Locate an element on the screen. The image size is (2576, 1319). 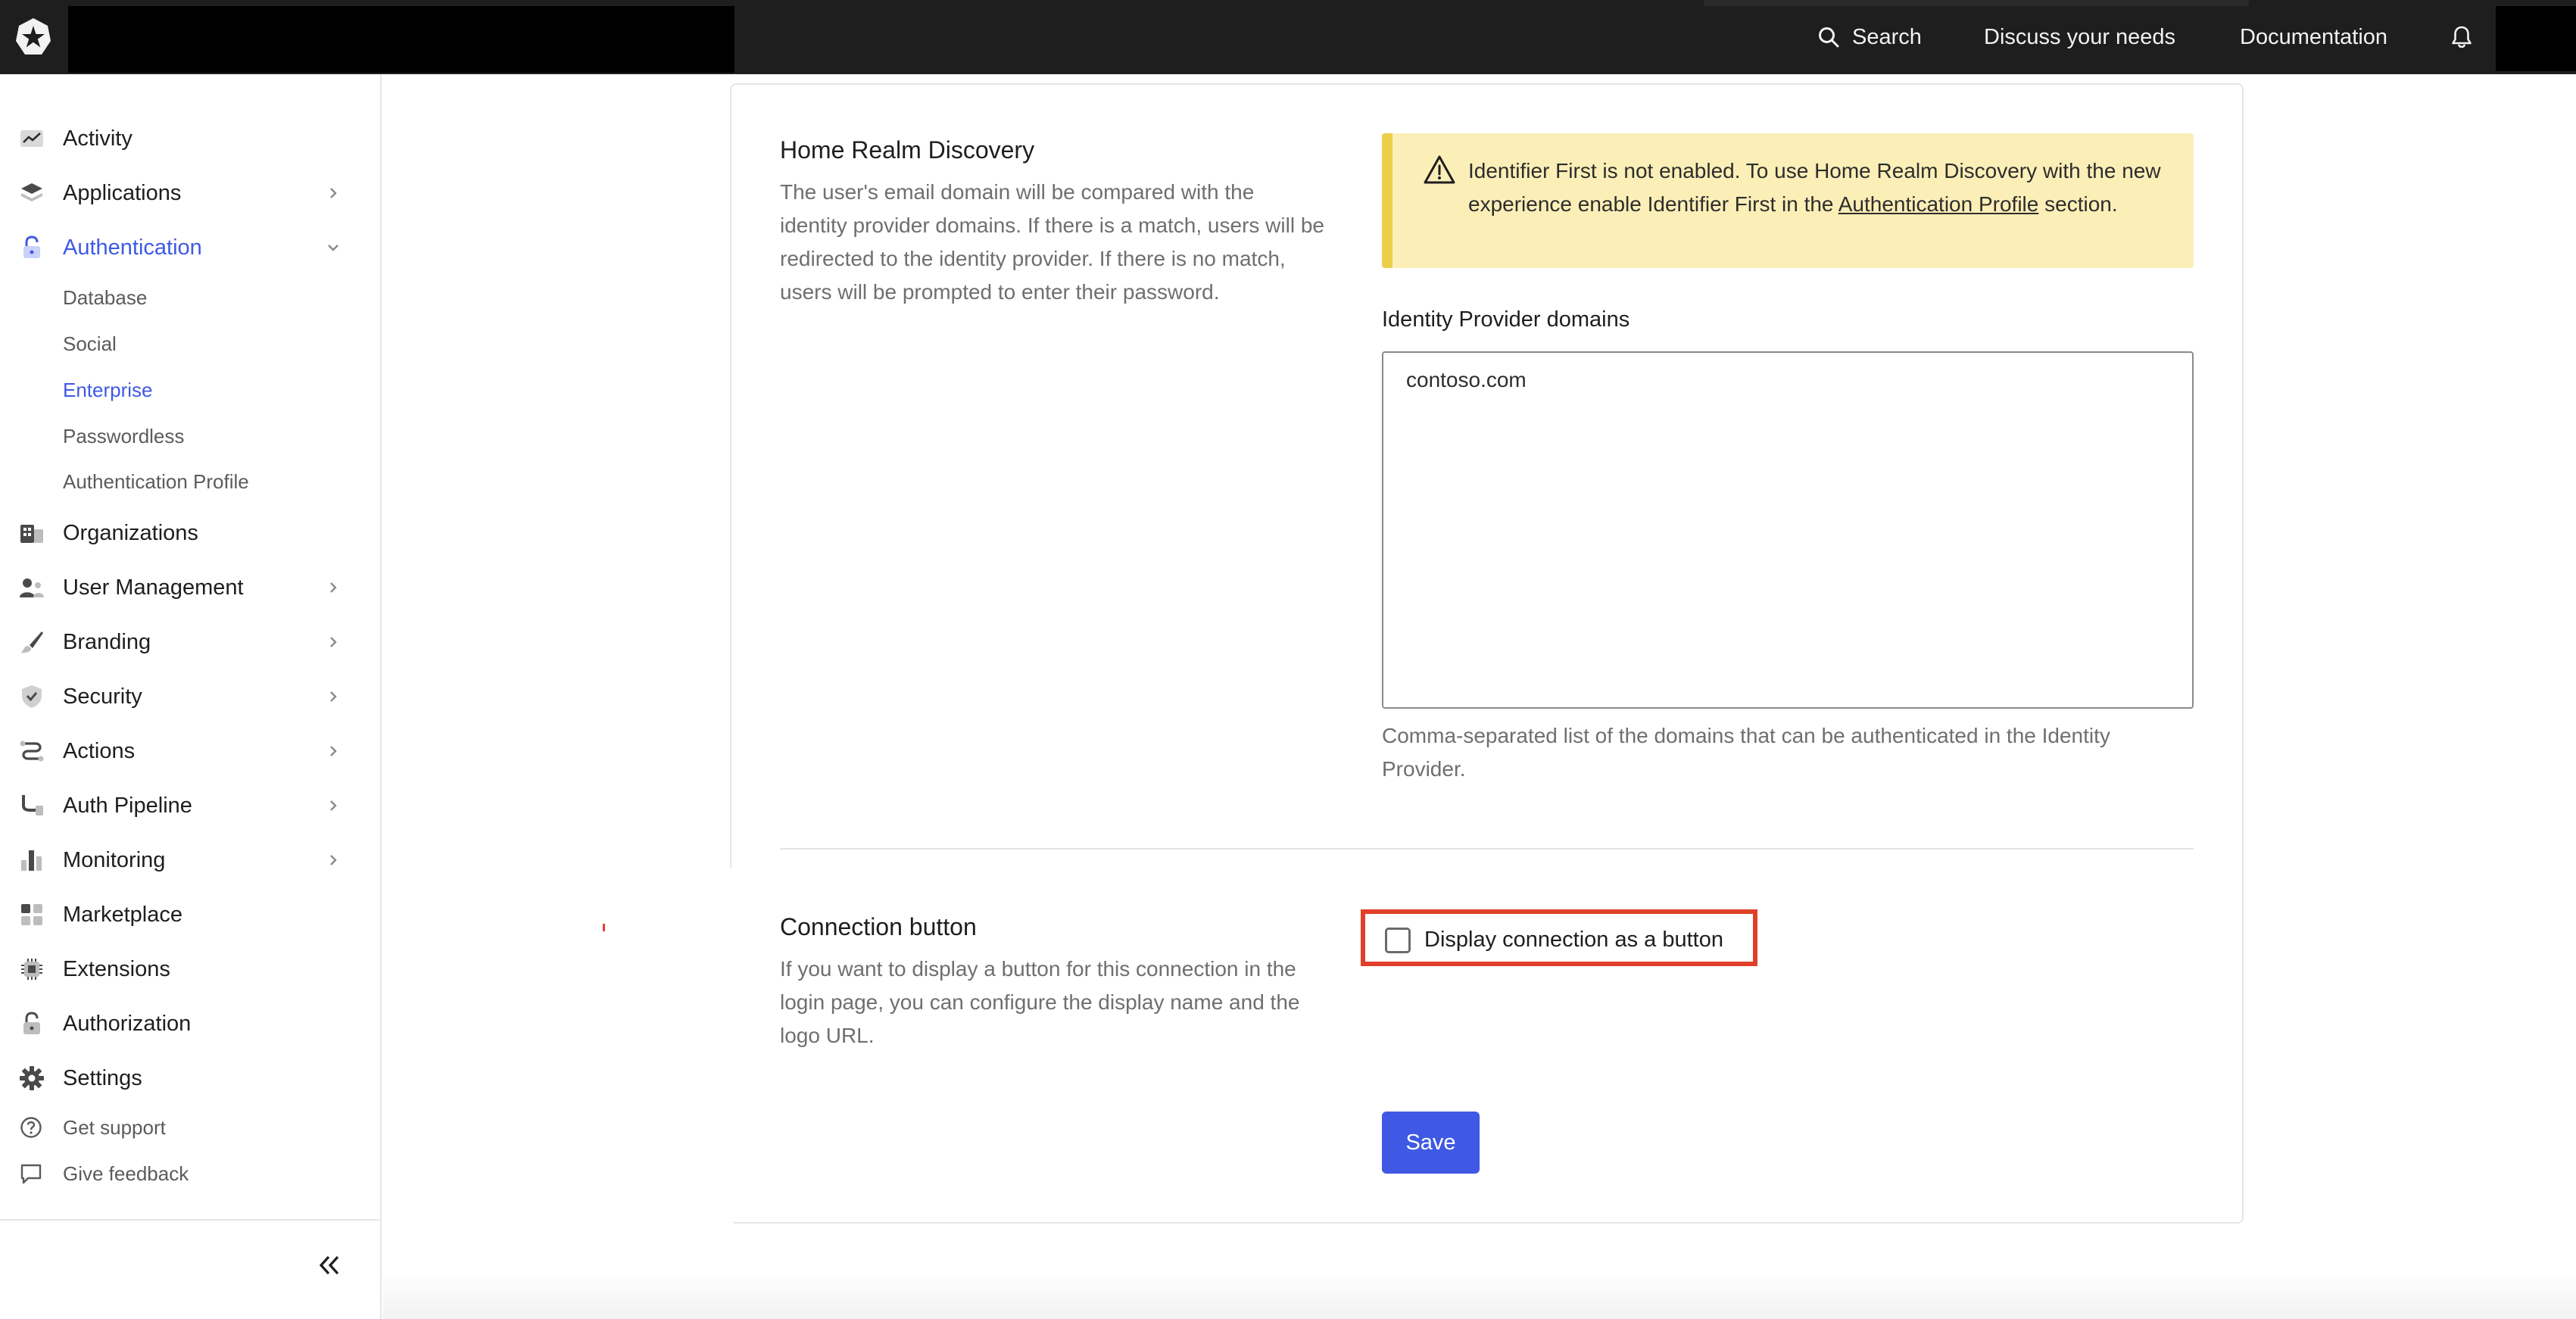
sidebar-divider is located at coordinates (191, 1220).